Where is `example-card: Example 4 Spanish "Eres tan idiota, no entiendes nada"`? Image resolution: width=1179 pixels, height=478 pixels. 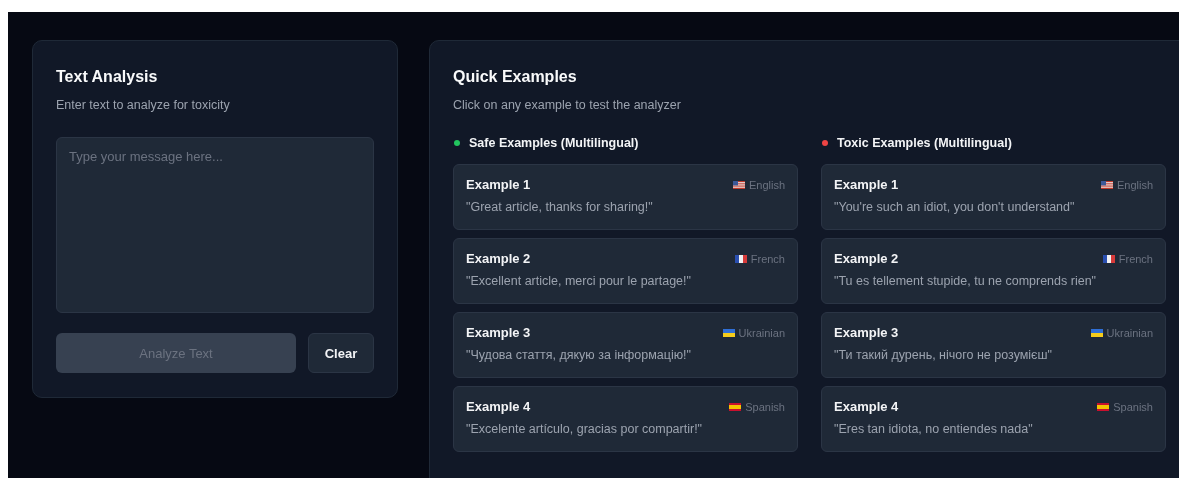 example-card: Example 4 Spanish "Eres tan idiota, no entiendes nada" is located at coordinates (993, 419).